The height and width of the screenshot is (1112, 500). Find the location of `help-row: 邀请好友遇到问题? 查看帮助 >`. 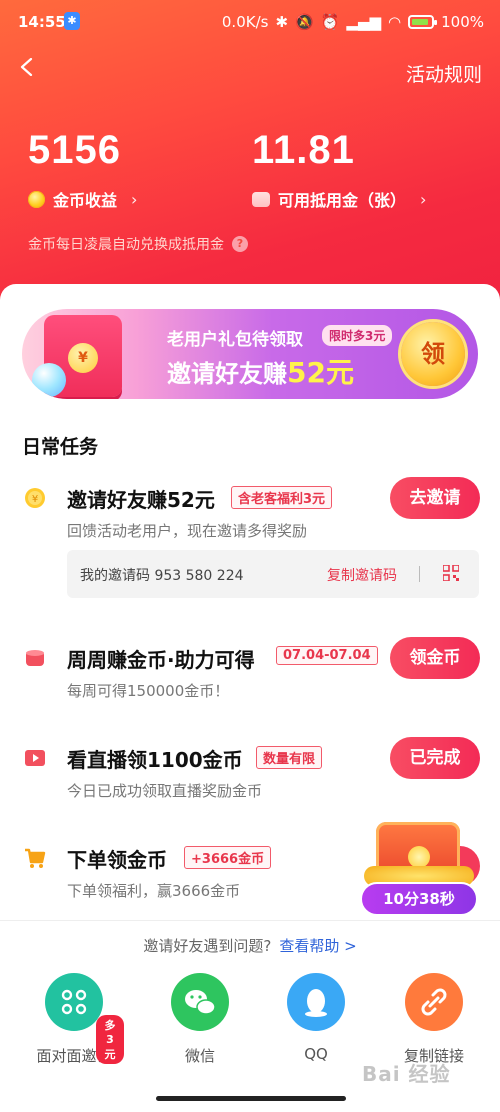

help-row: 邀请好友遇到问题? 查看帮助 > is located at coordinates (250, 945).